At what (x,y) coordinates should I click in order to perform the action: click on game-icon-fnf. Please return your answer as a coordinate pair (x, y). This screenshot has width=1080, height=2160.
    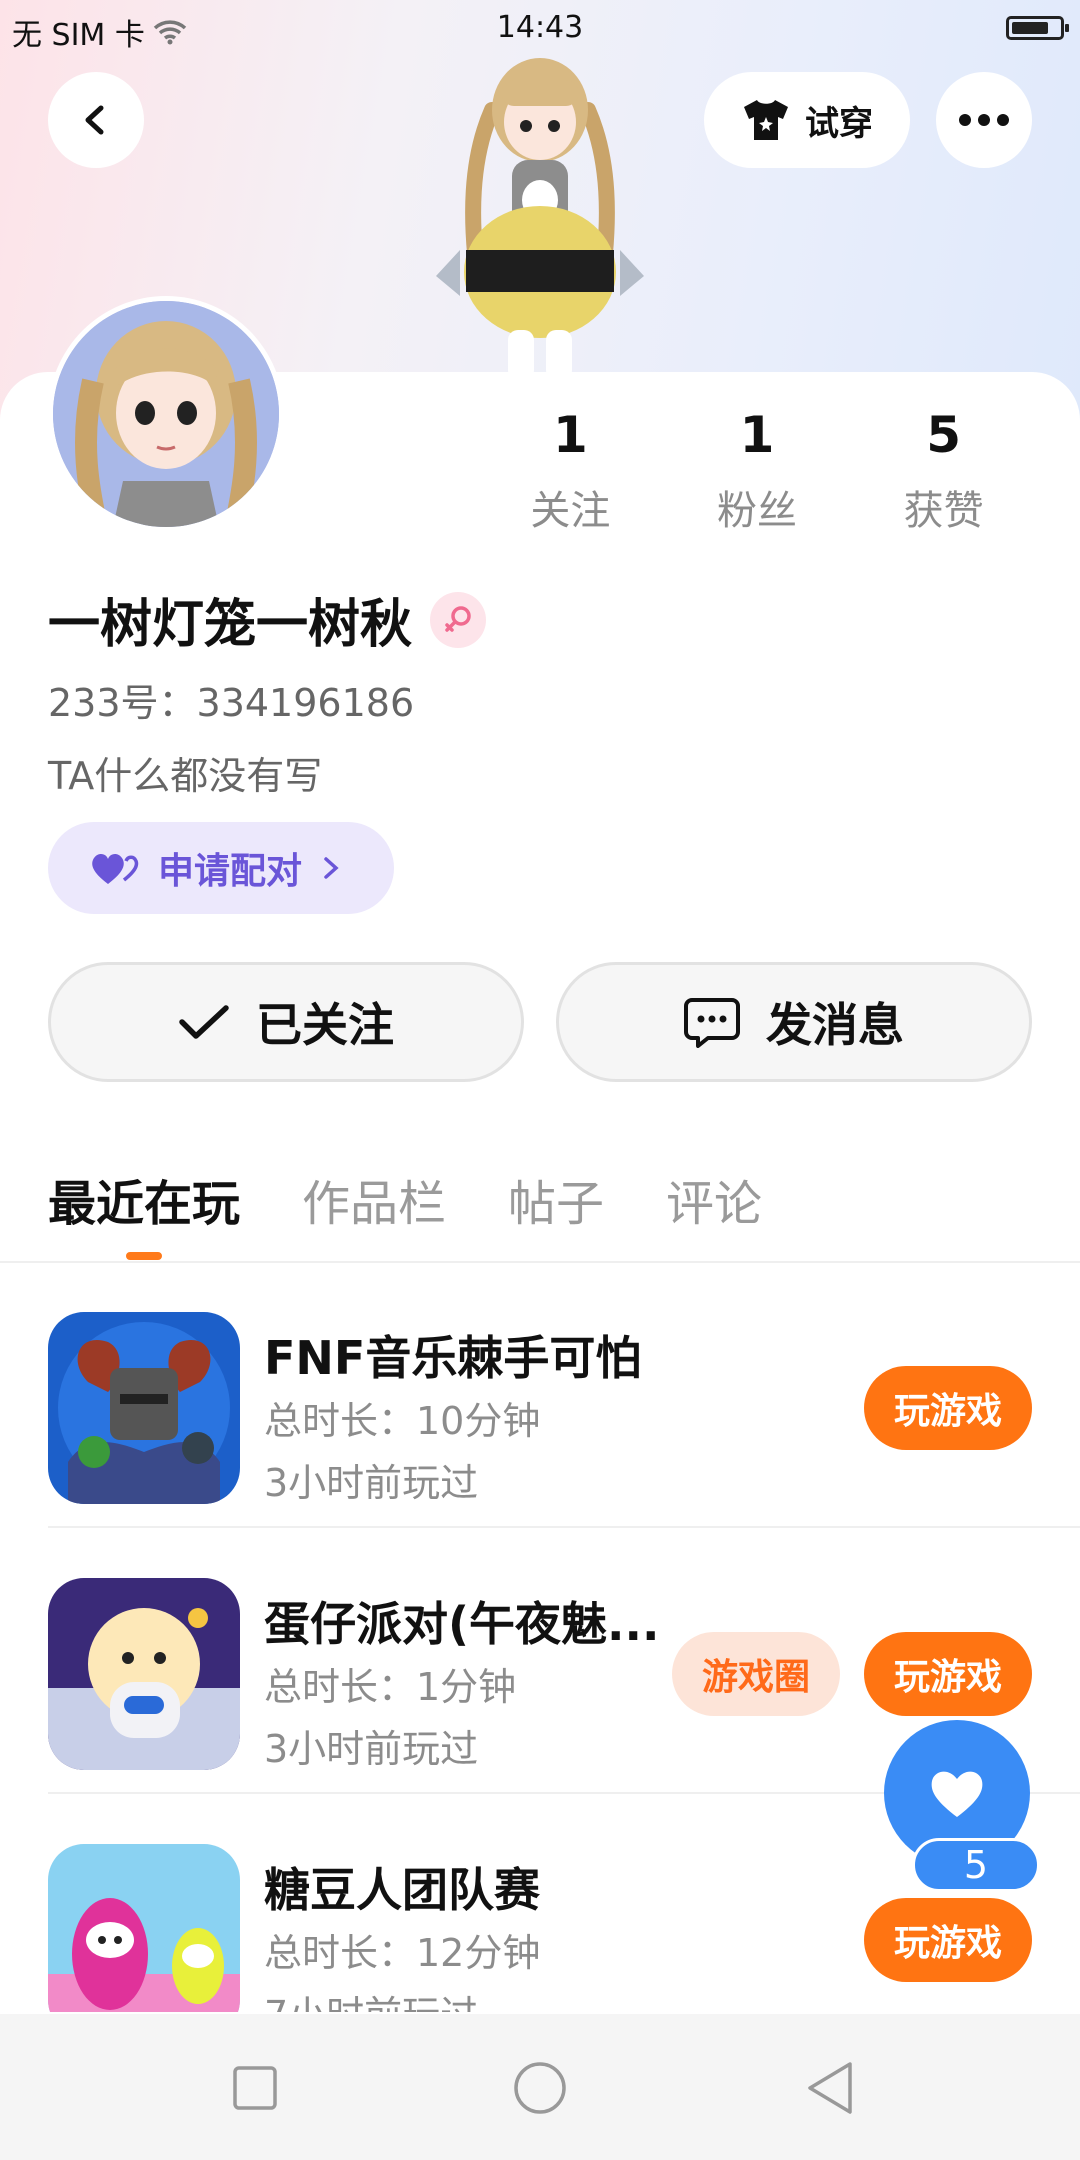
    Looking at the image, I should click on (144, 1408).